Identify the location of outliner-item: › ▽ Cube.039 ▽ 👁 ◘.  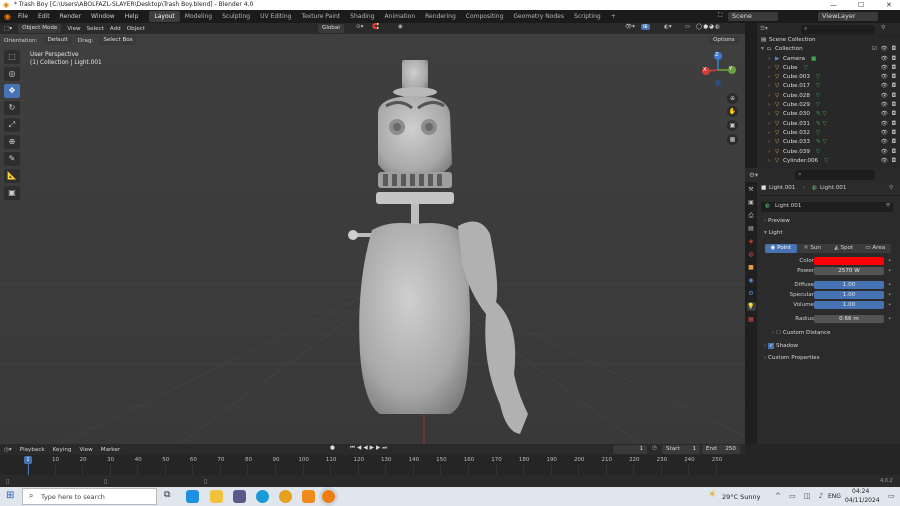
(828, 152).